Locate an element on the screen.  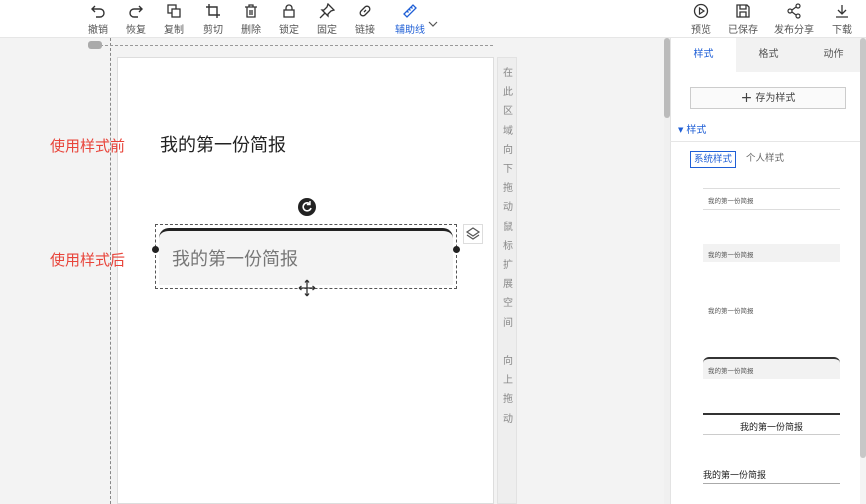
ruler-icon is located at coordinates (410, 11).